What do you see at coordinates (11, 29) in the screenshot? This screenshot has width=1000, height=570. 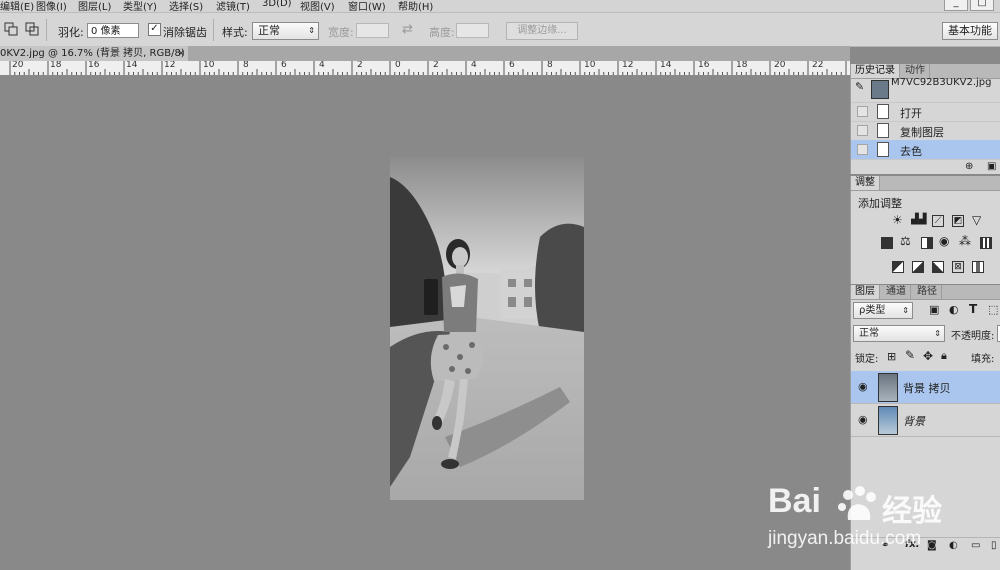 I see `new-selection-icon` at bounding box center [11, 29].